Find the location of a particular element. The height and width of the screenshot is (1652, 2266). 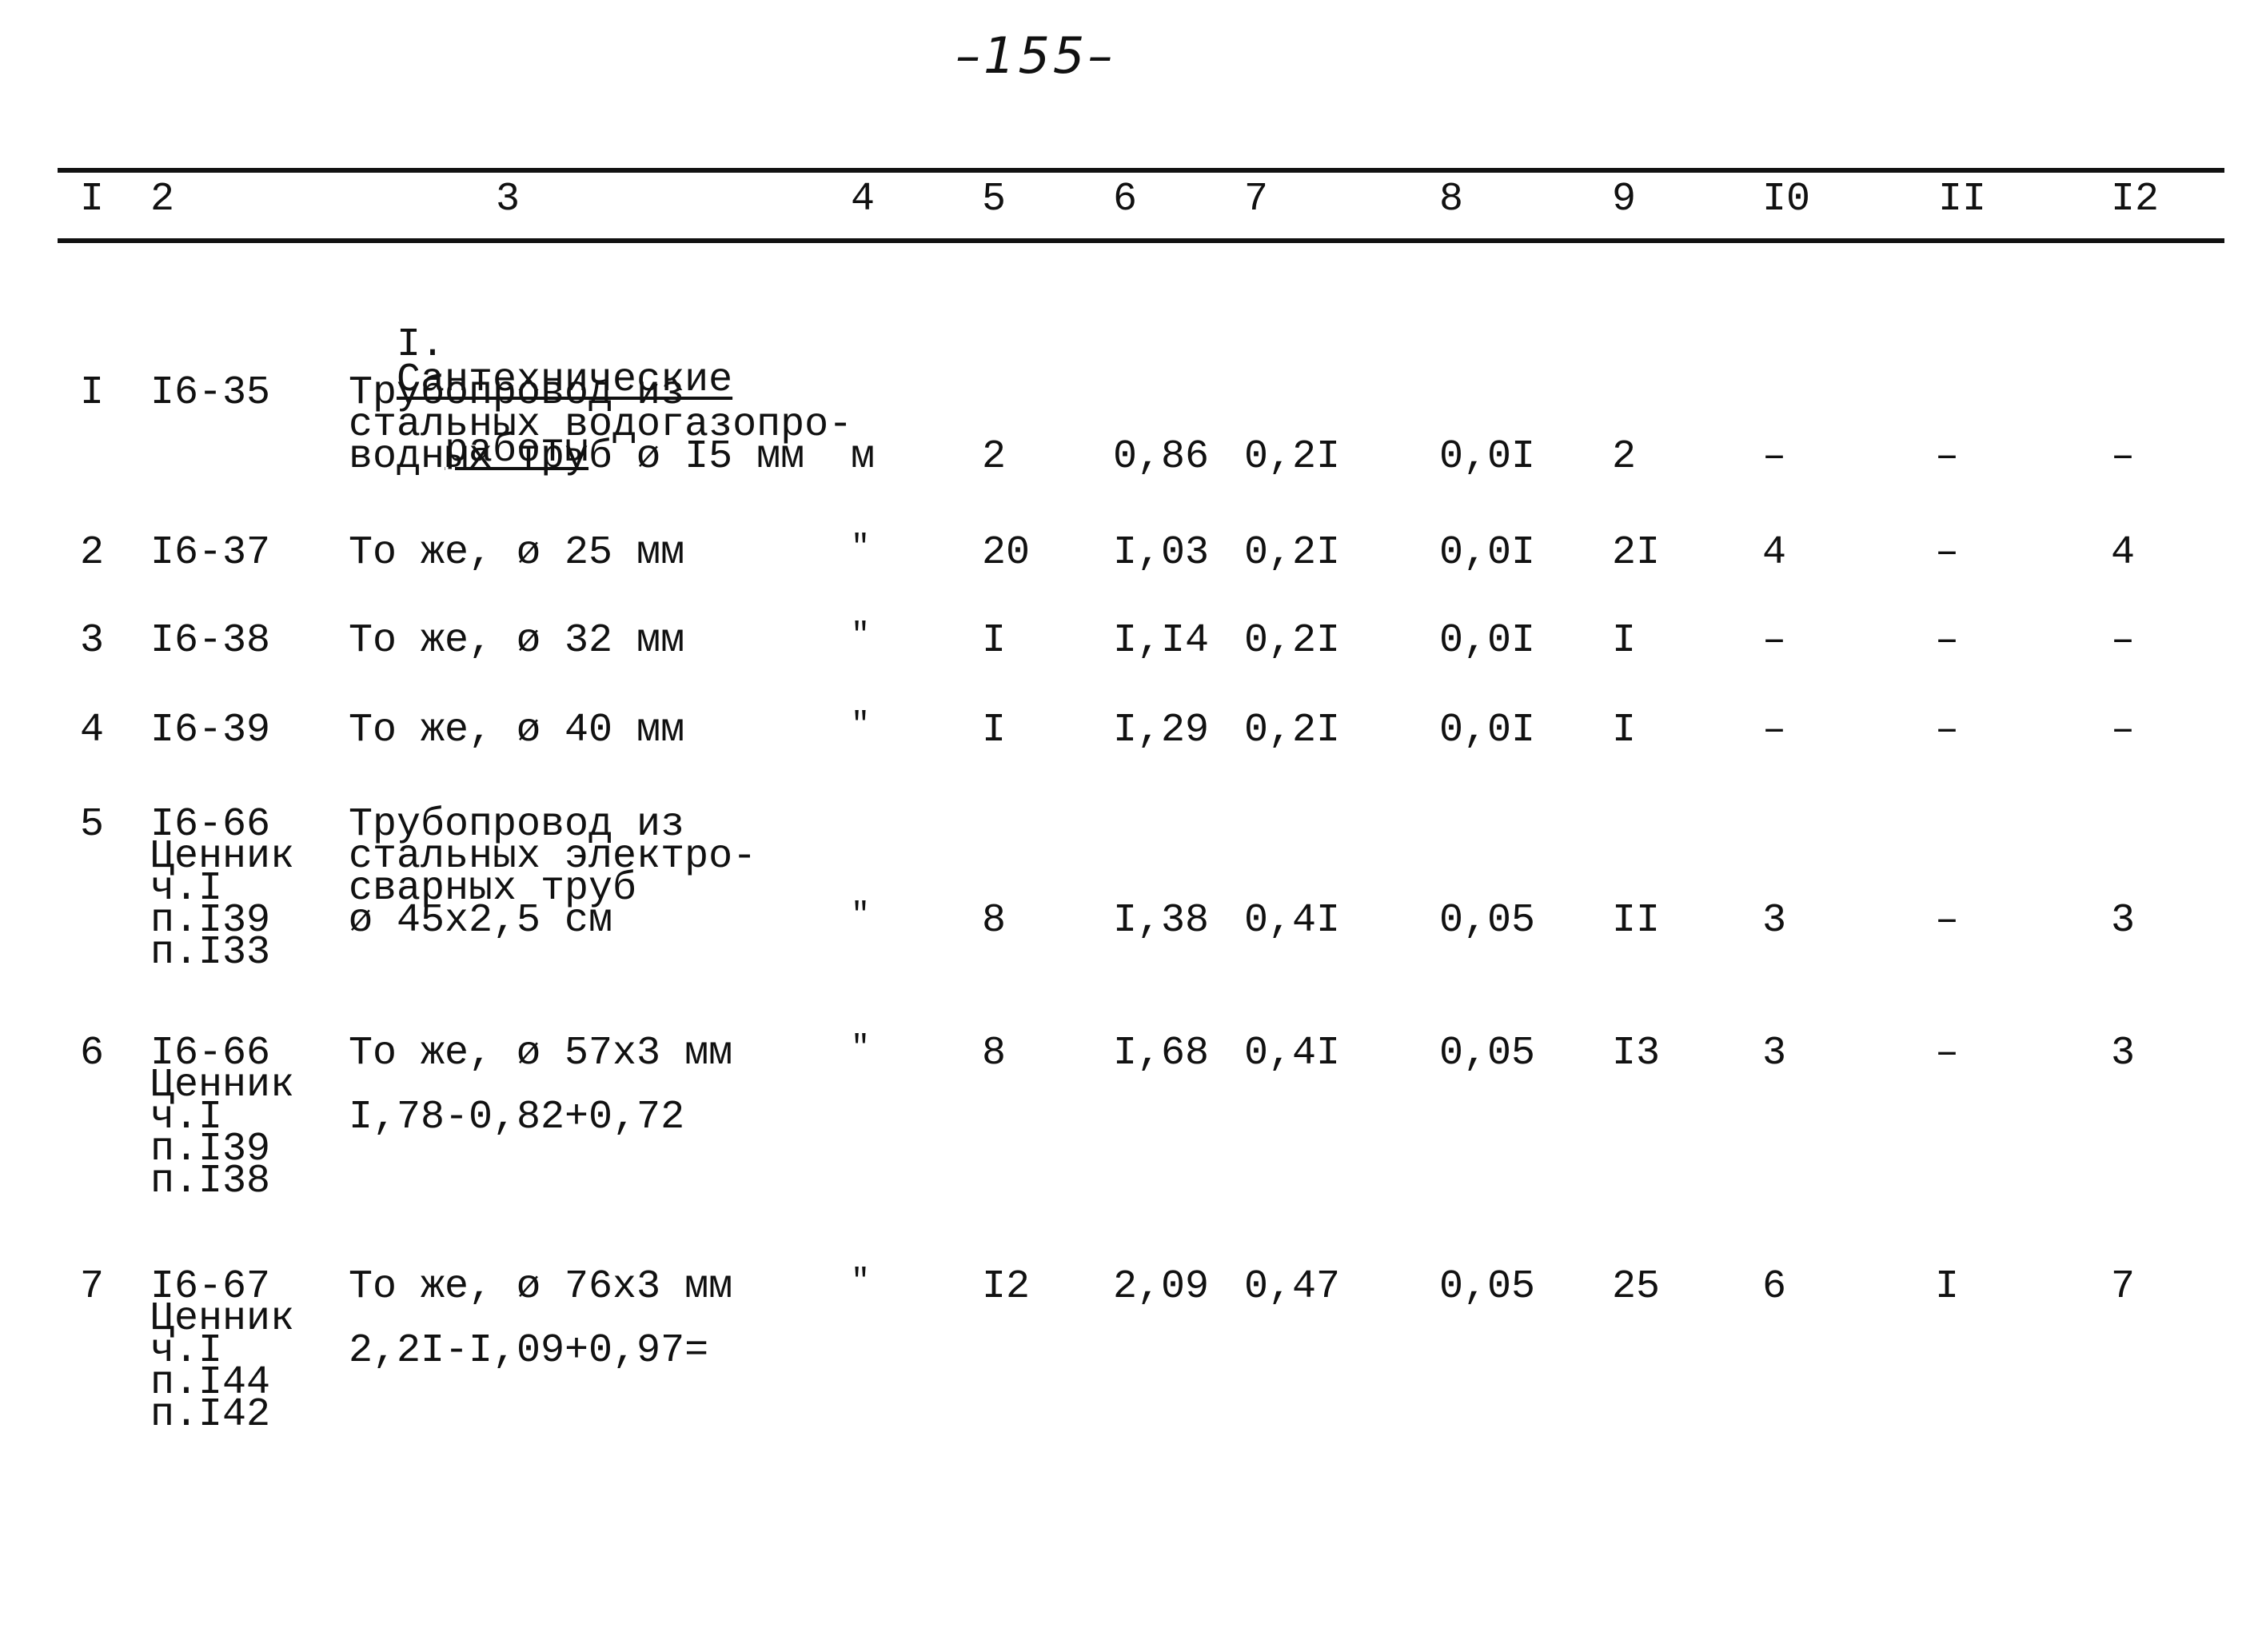

value-cell-9: 2I is located at coordinates (1636, 553).